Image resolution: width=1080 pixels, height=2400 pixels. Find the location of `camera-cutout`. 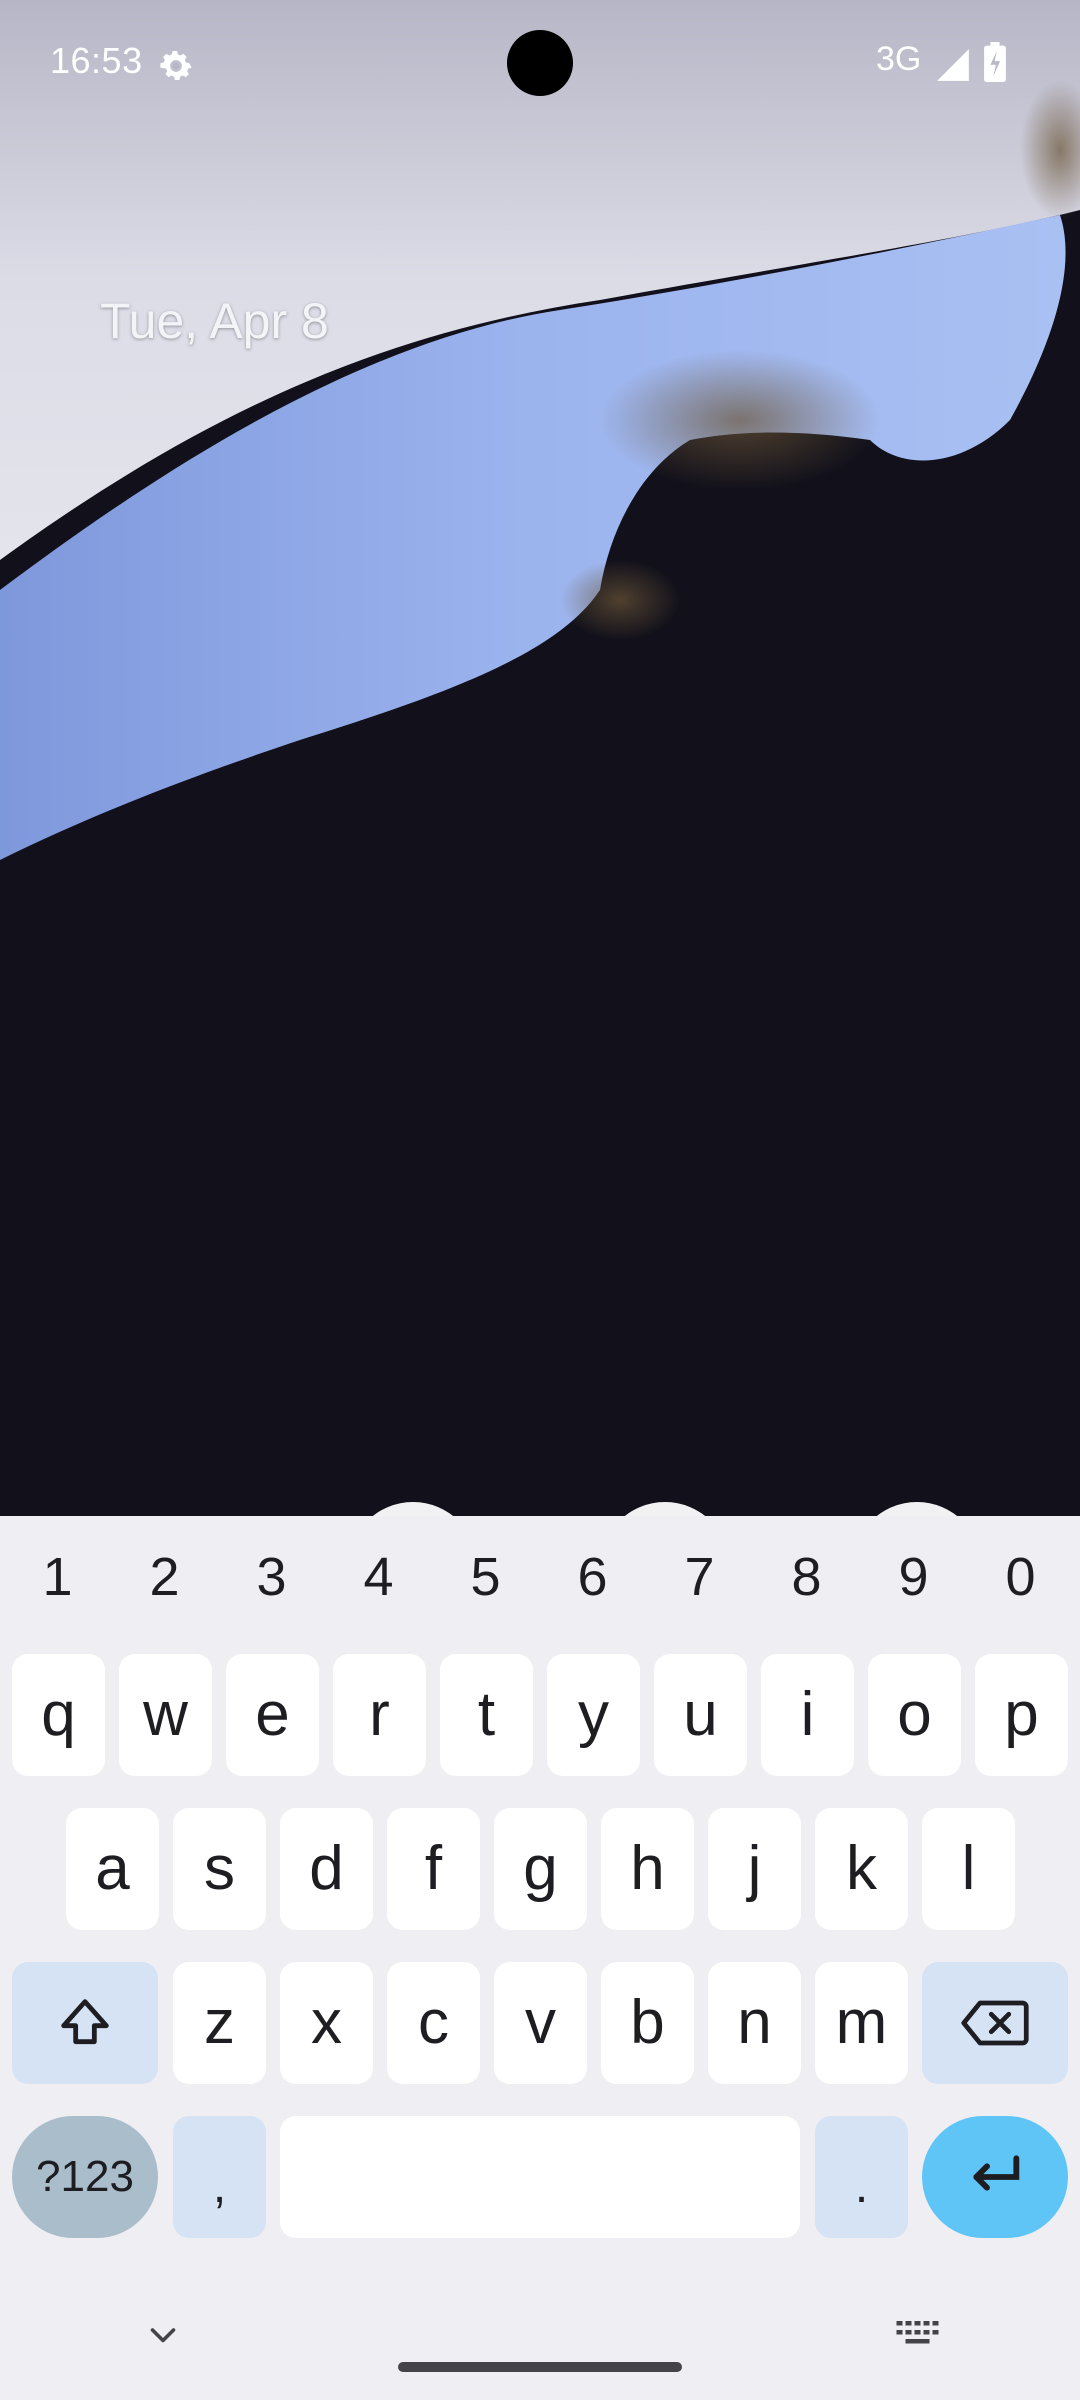

camera-cutout is located at coordinates (540, 63).